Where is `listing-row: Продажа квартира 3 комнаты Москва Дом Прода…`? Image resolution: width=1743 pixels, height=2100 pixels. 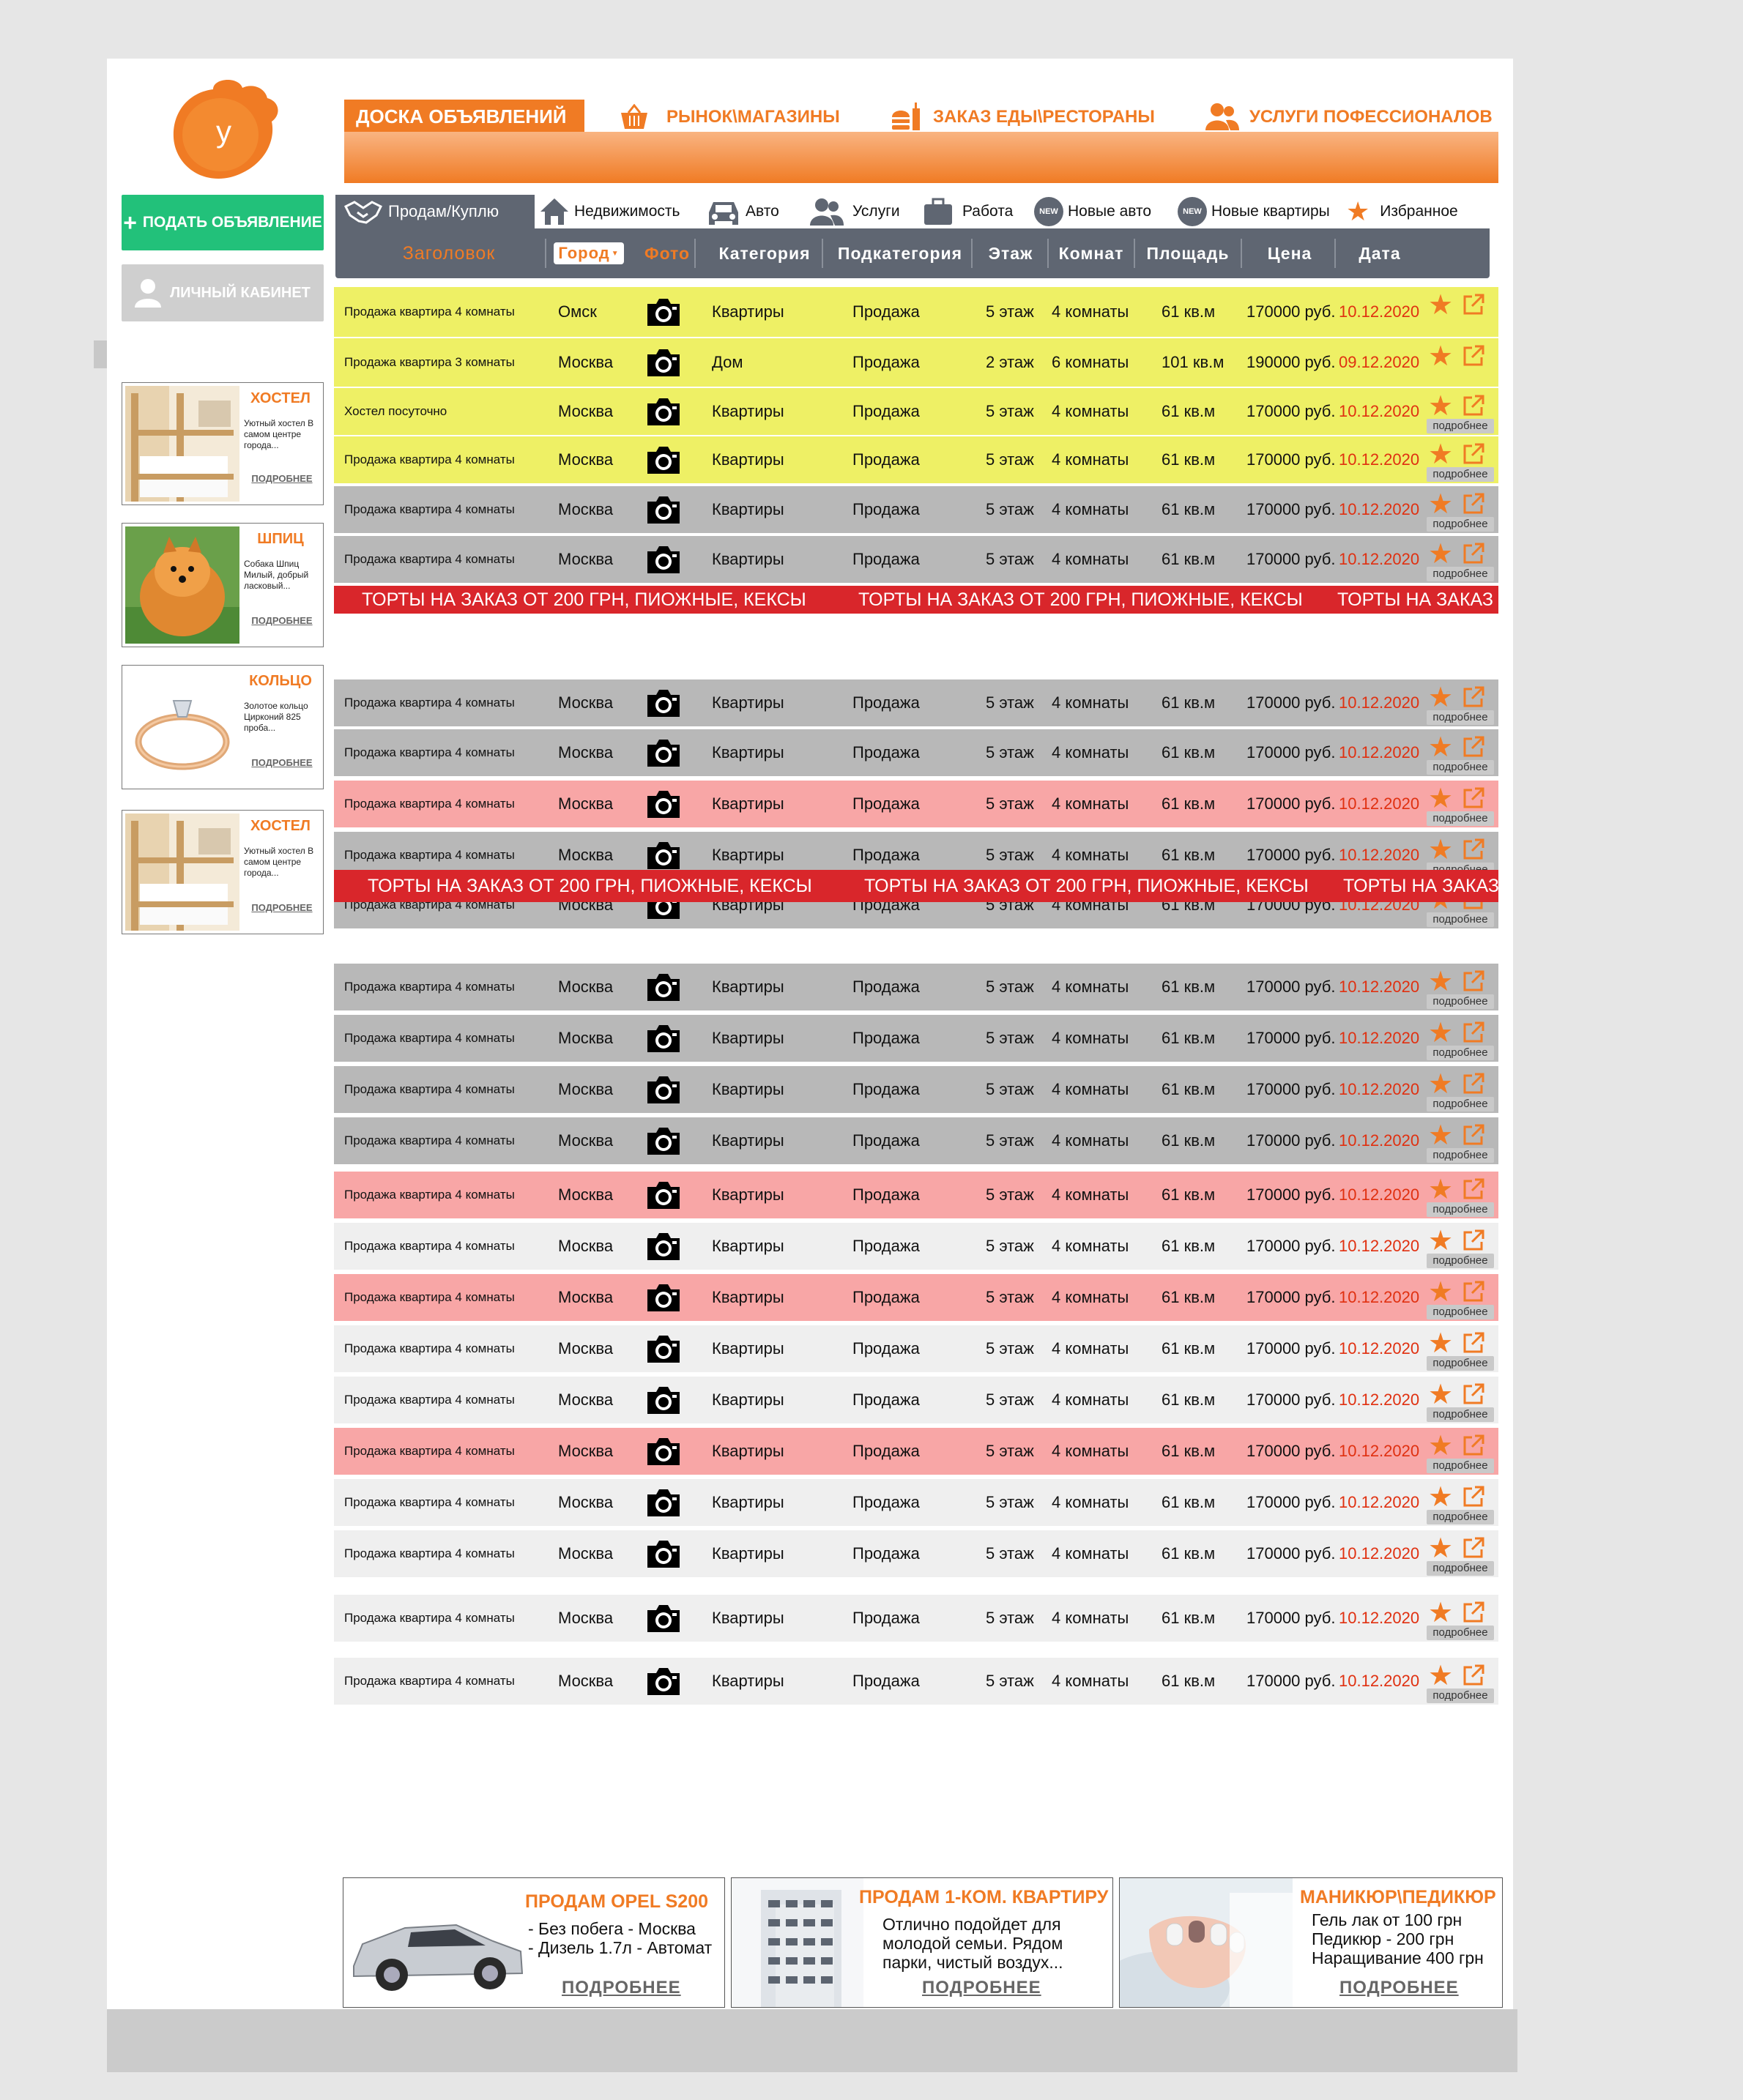
listing-row: Продажа квартира 3 комнаты Москва Дом Прода… is located at coordinates (916, 362).